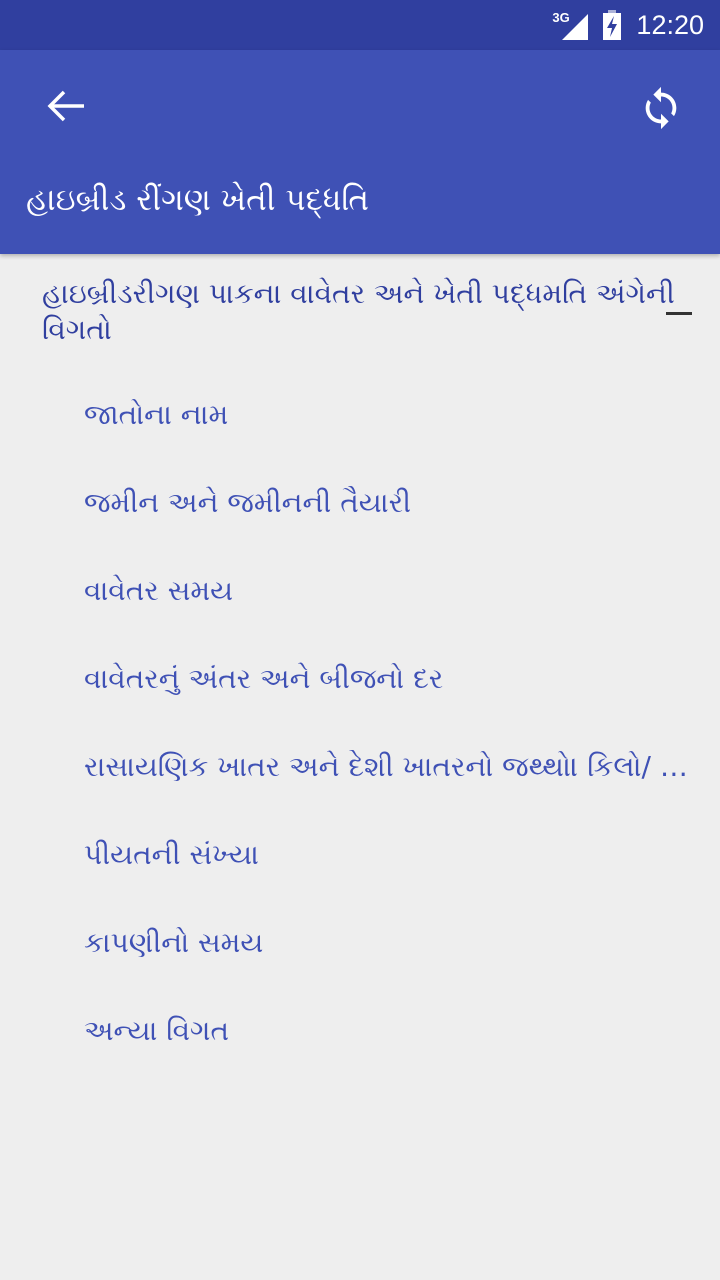 The width and height of the screenshot is (720, 1280). Describe the element at coordinates (394, 591) in the screenshot. I see `list-item: વાવેતર સમય` at that location.